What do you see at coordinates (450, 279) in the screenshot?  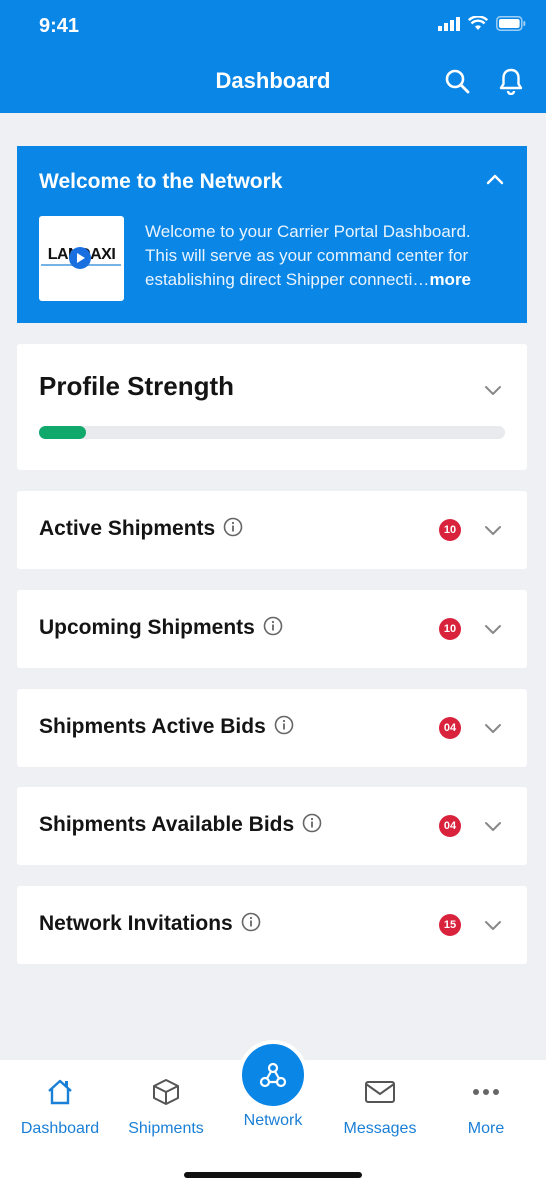 I see `more-link: more` at bounding box center [450, 279].